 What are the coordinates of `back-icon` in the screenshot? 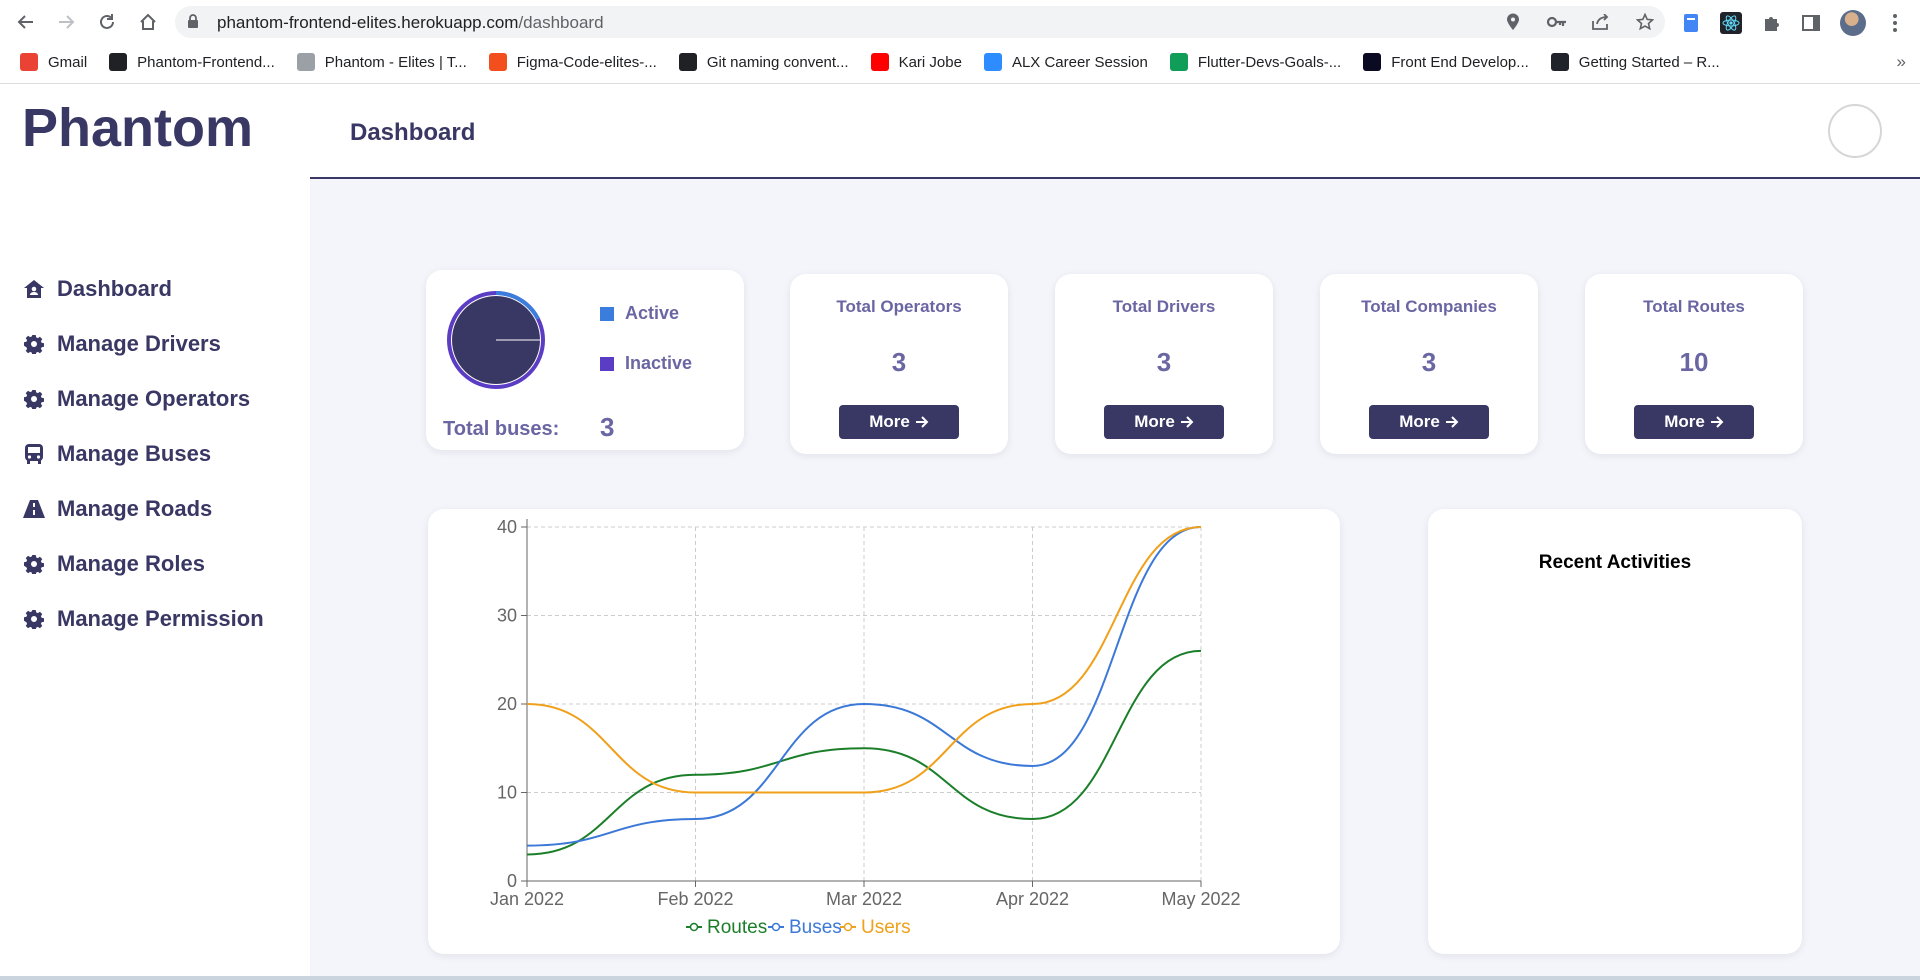 It's located at (26, 22).